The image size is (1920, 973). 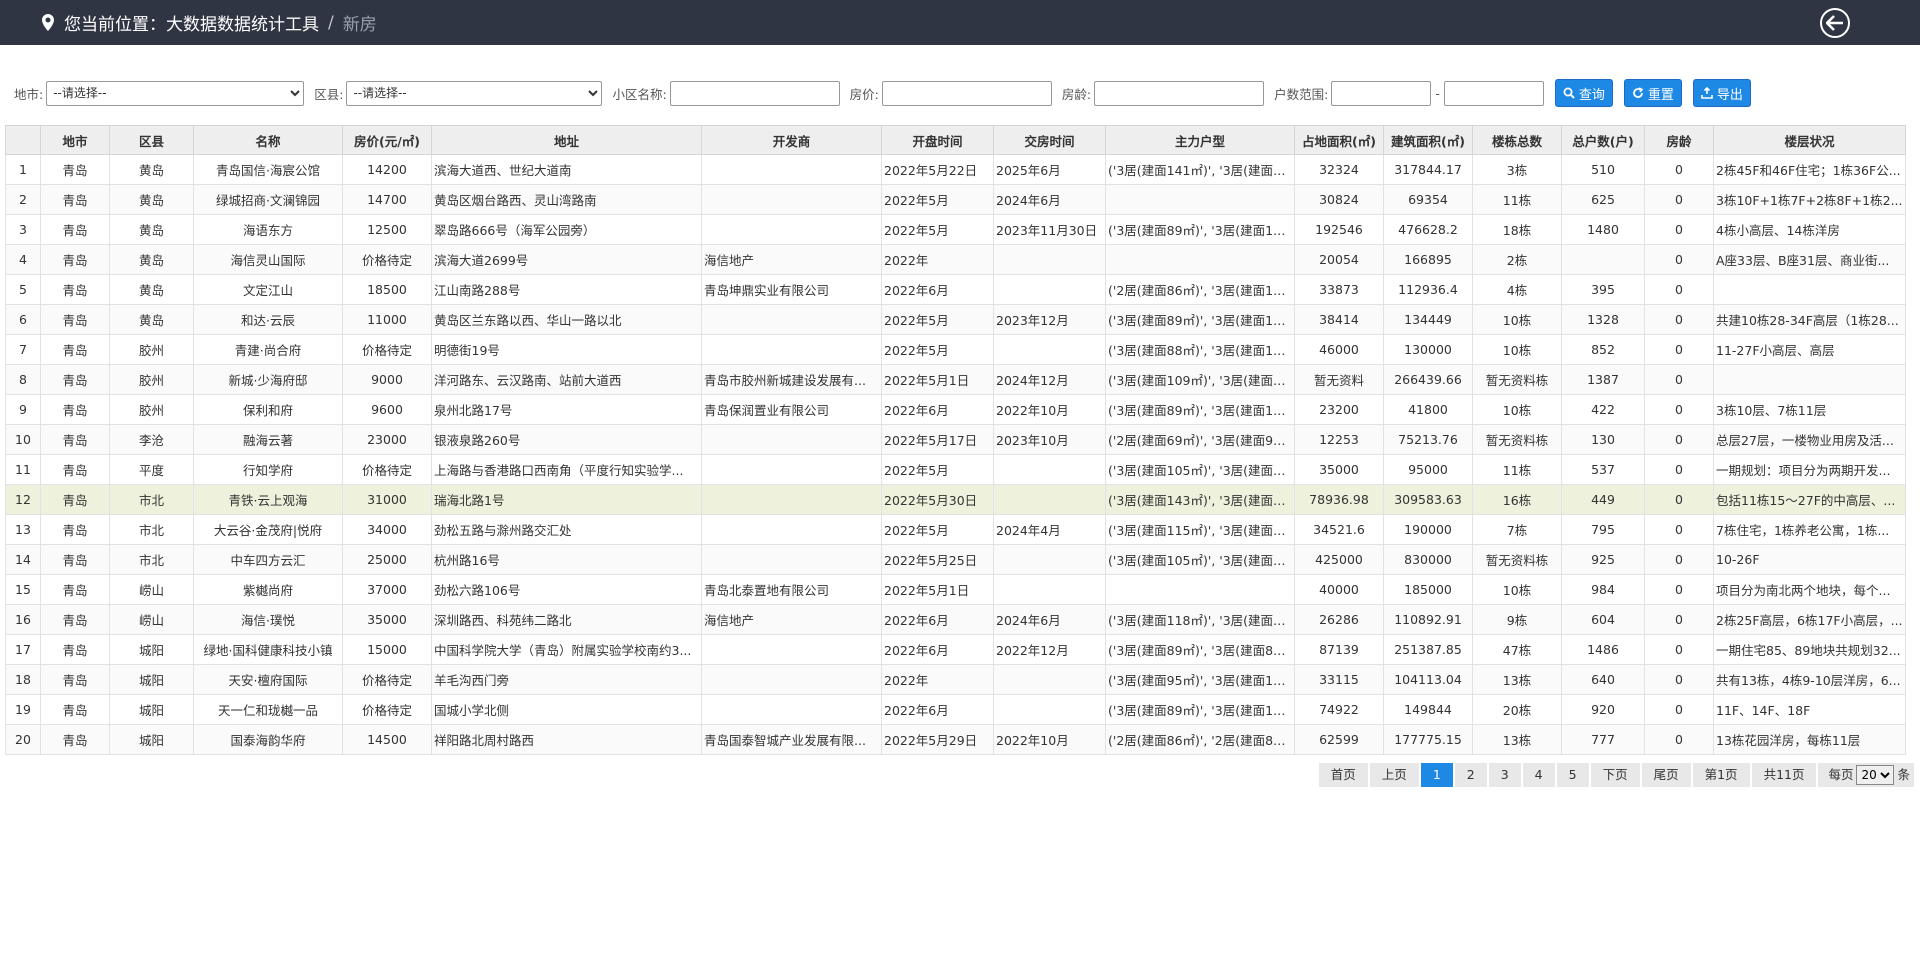 What do you see at coordinates (966, 93) in the screenshot?
I see `price-input` at bounding box center [966, 93].